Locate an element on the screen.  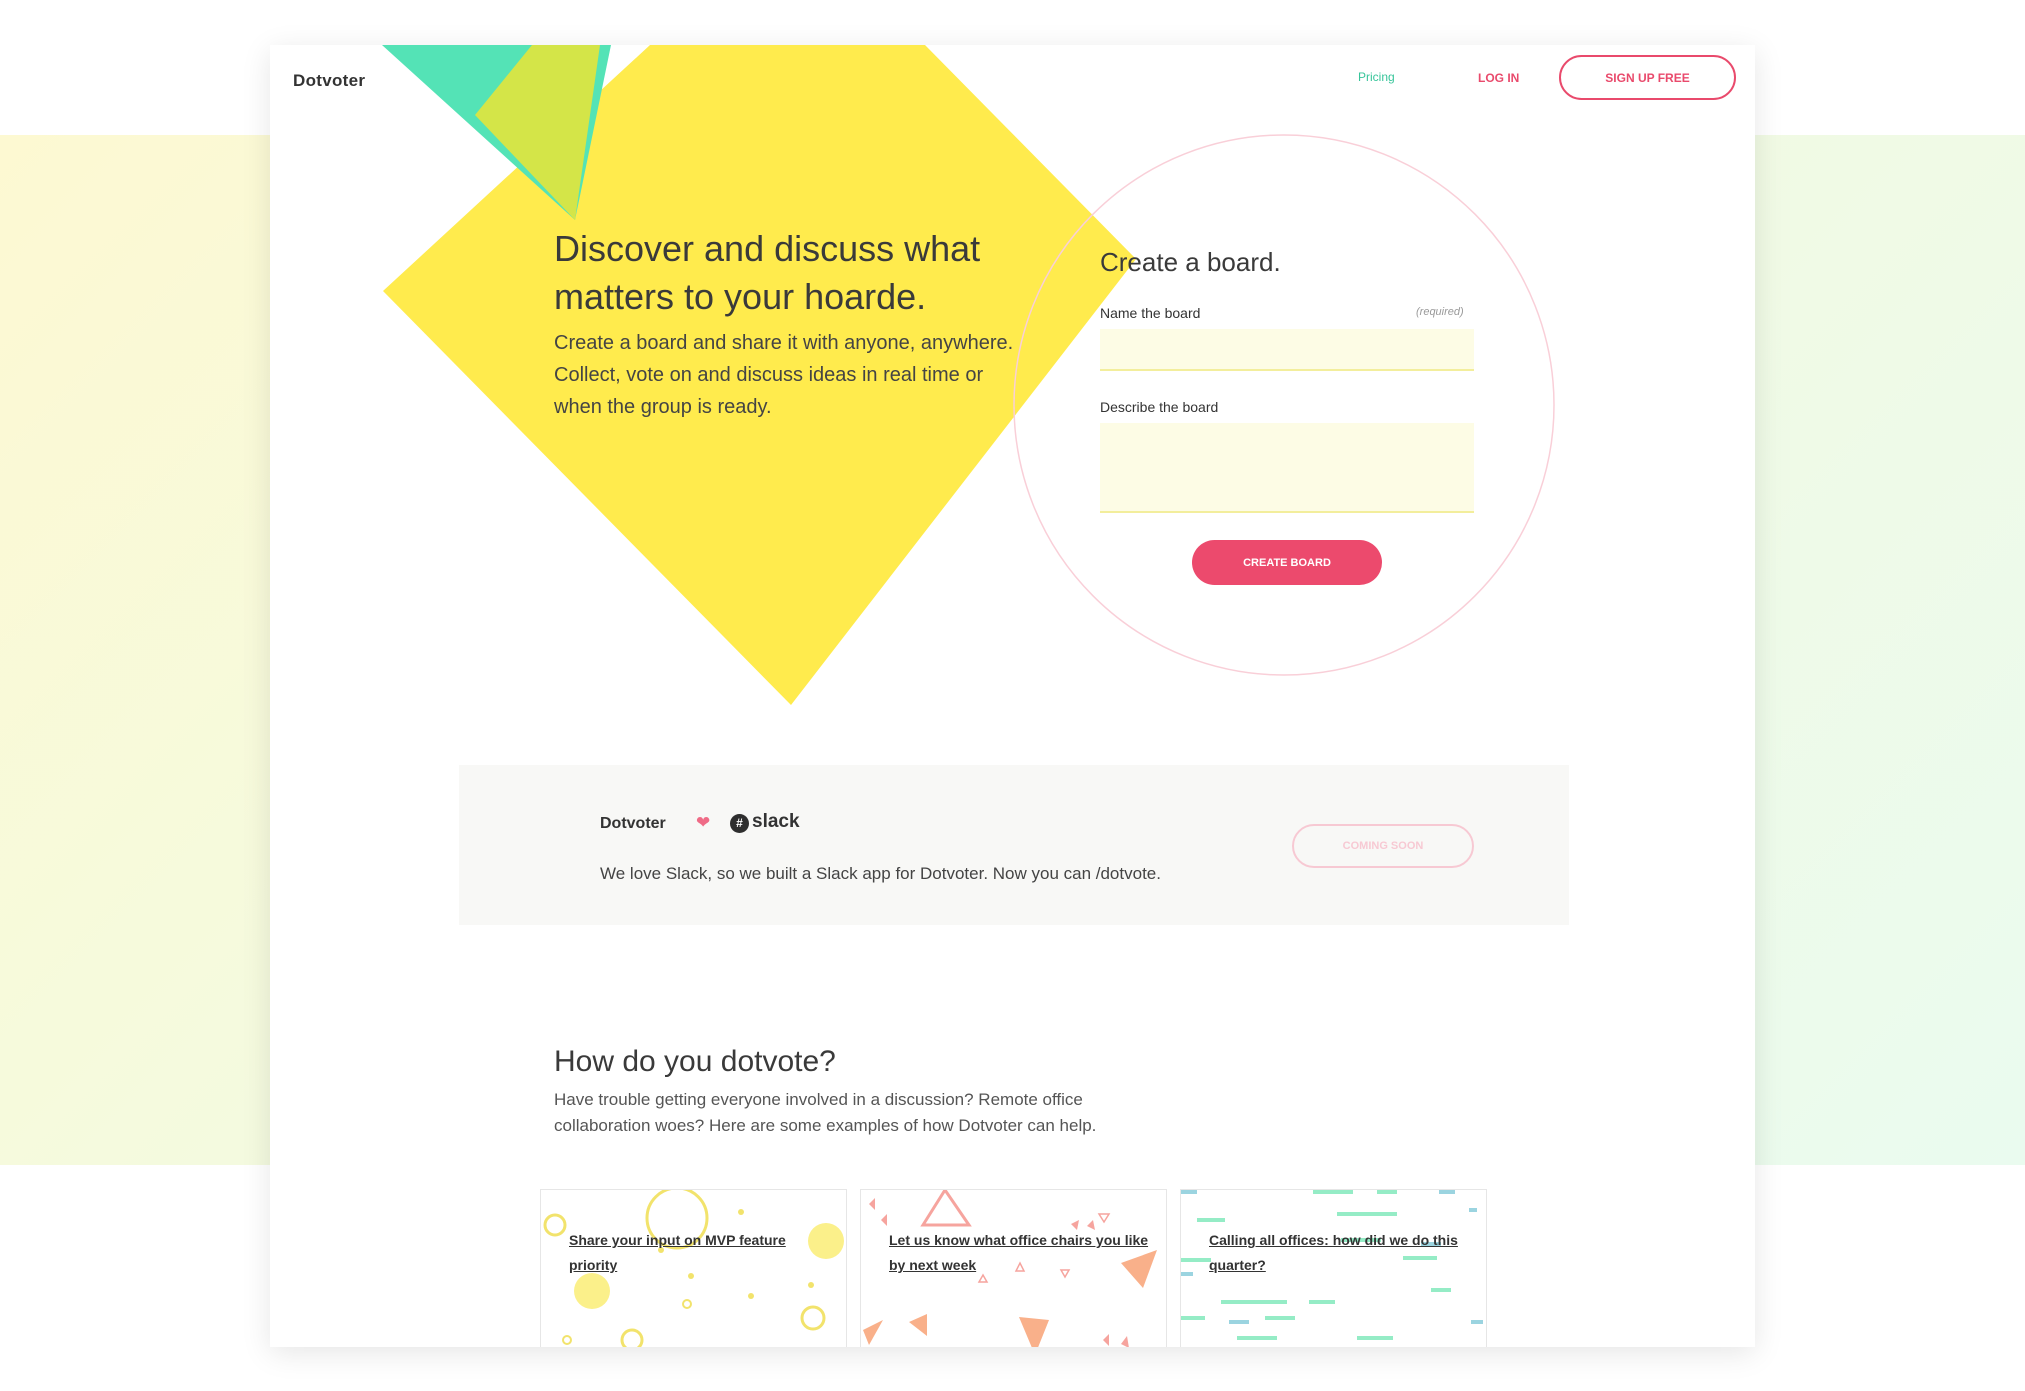
board-name-label: Name the board is located at coordinates (1150, 313).